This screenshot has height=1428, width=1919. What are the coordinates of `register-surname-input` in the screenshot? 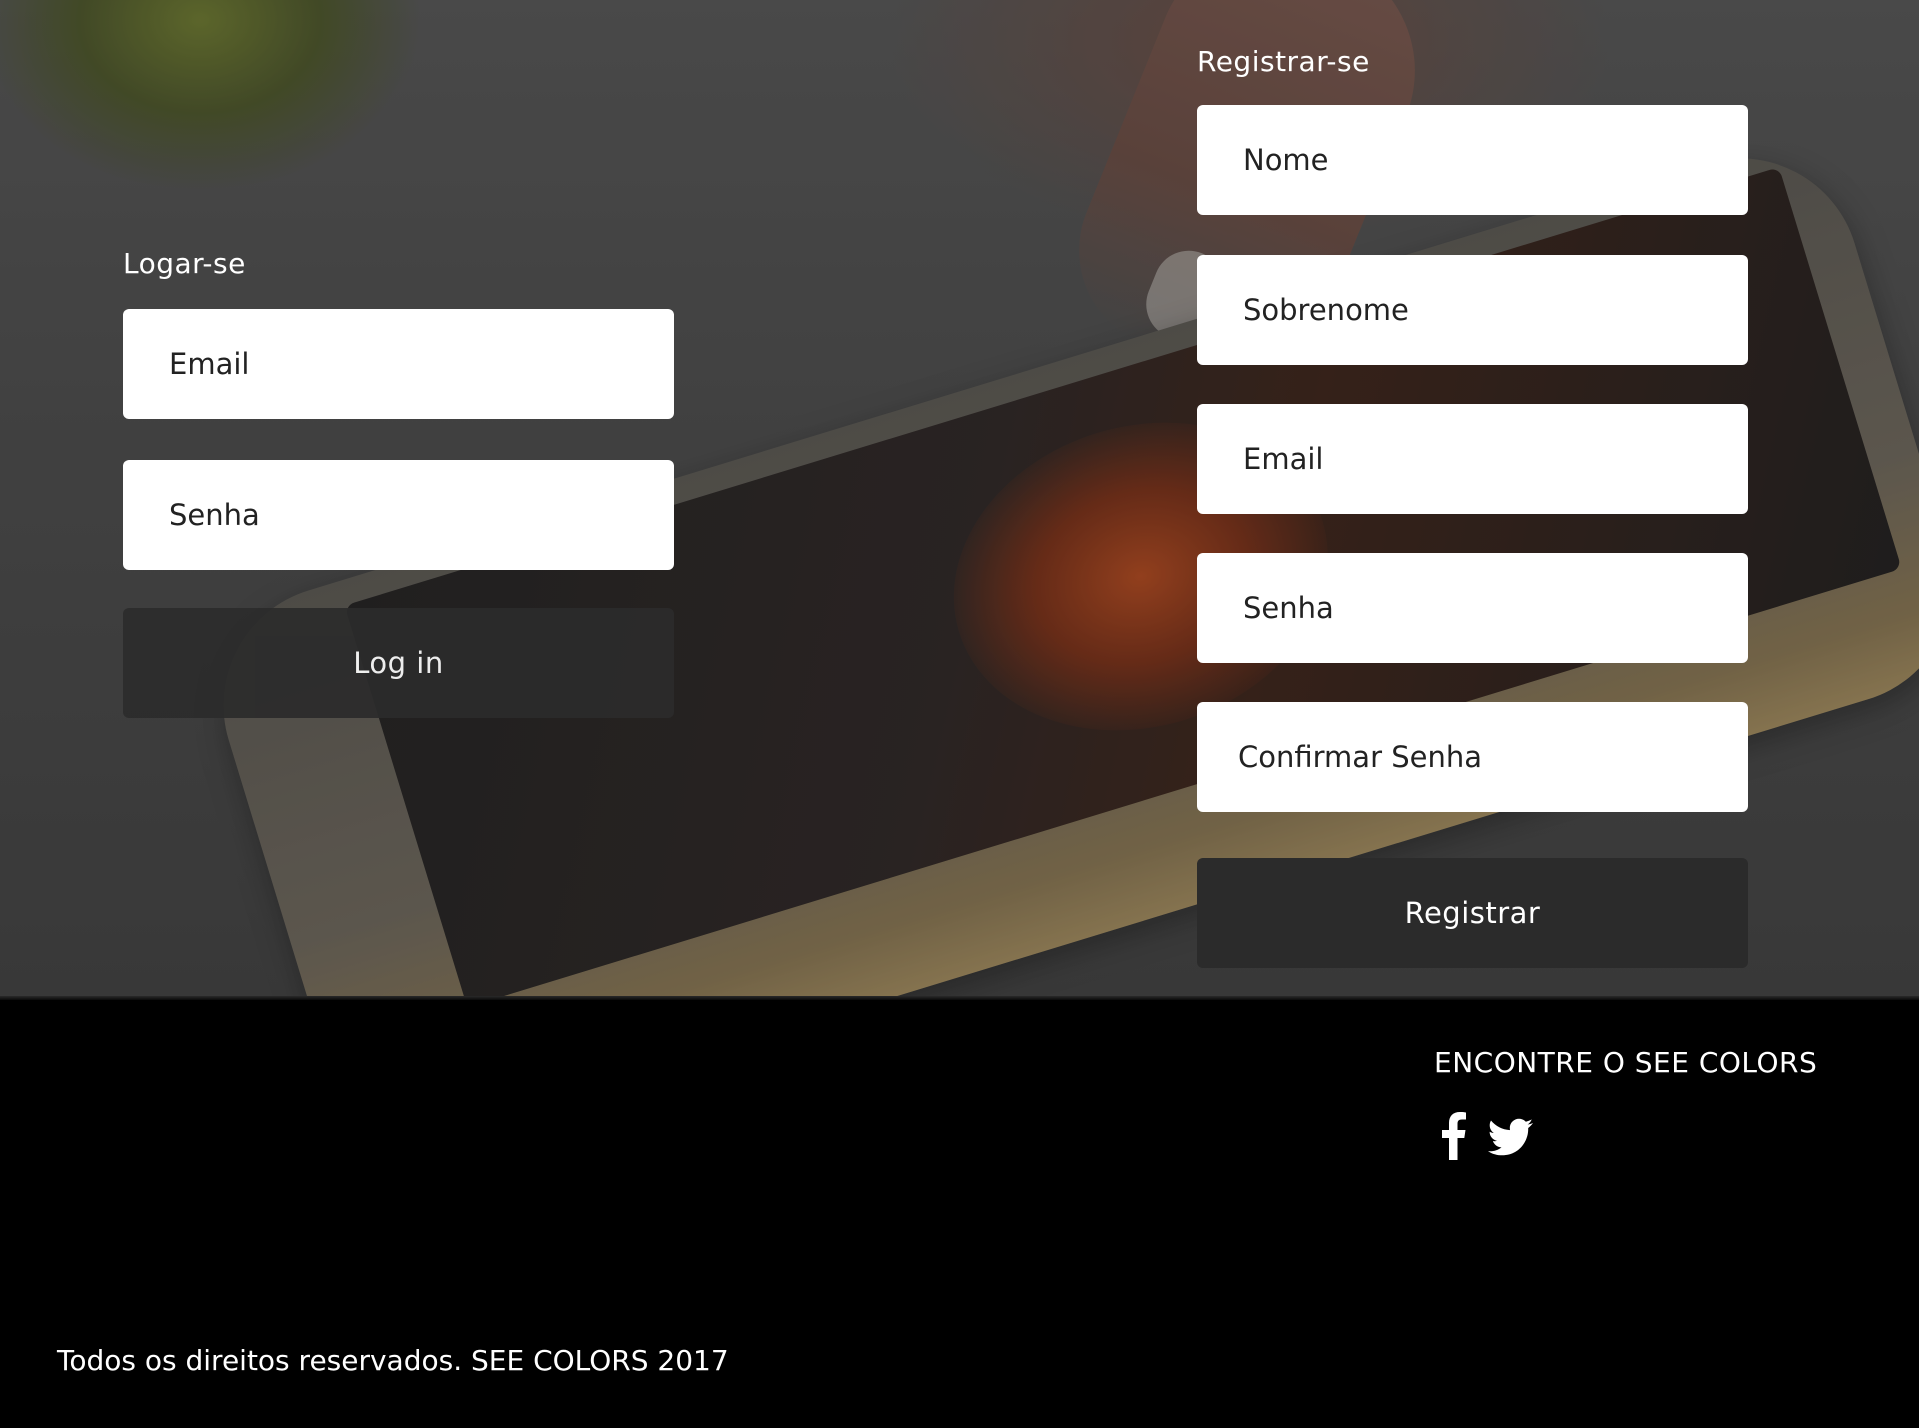 It's located at (1472, 310).